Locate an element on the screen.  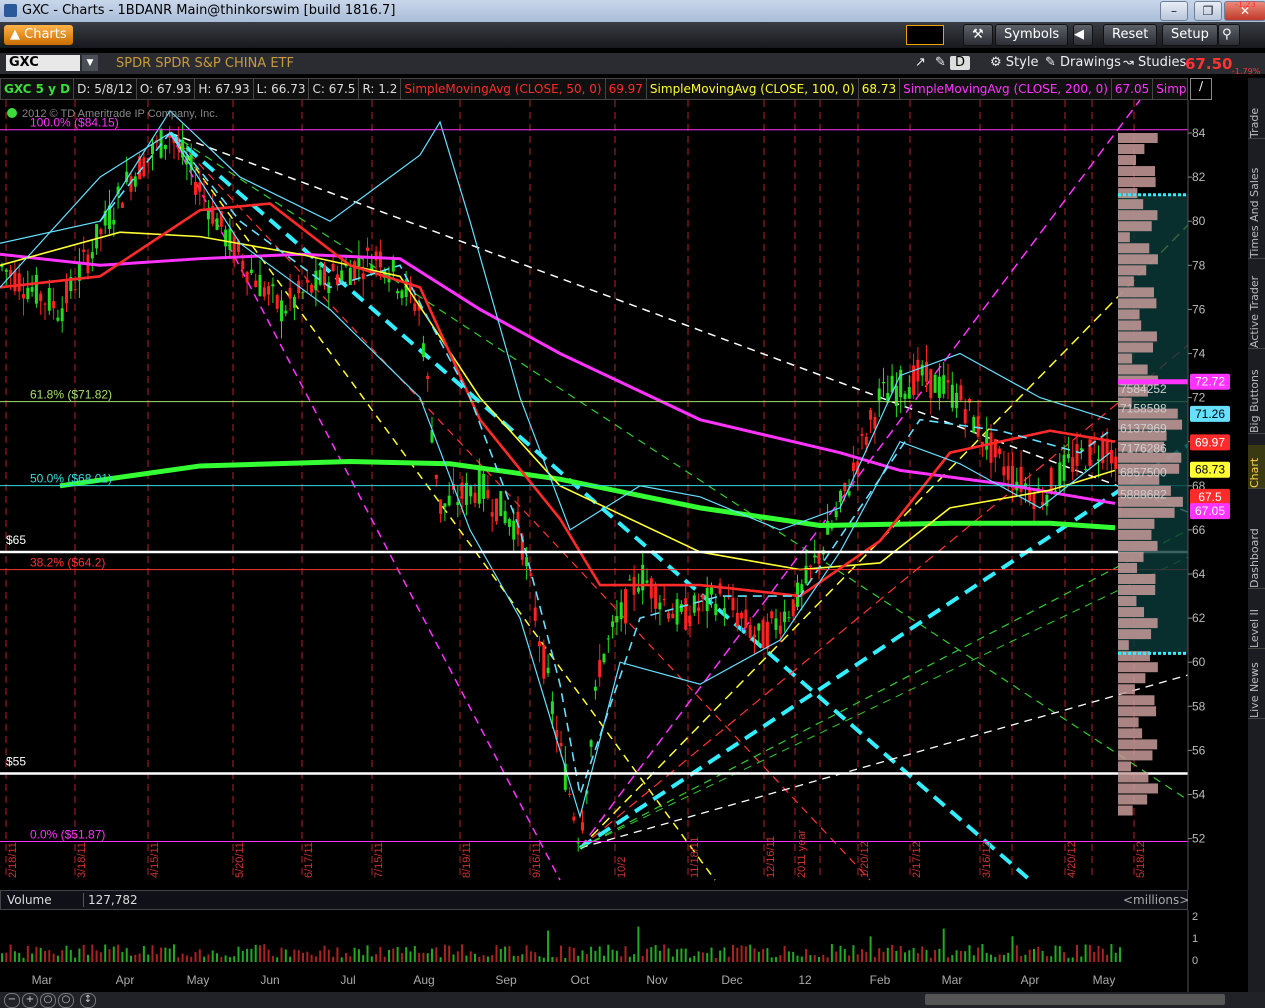
minimize-button: – is located at coordinates (1174, 11).